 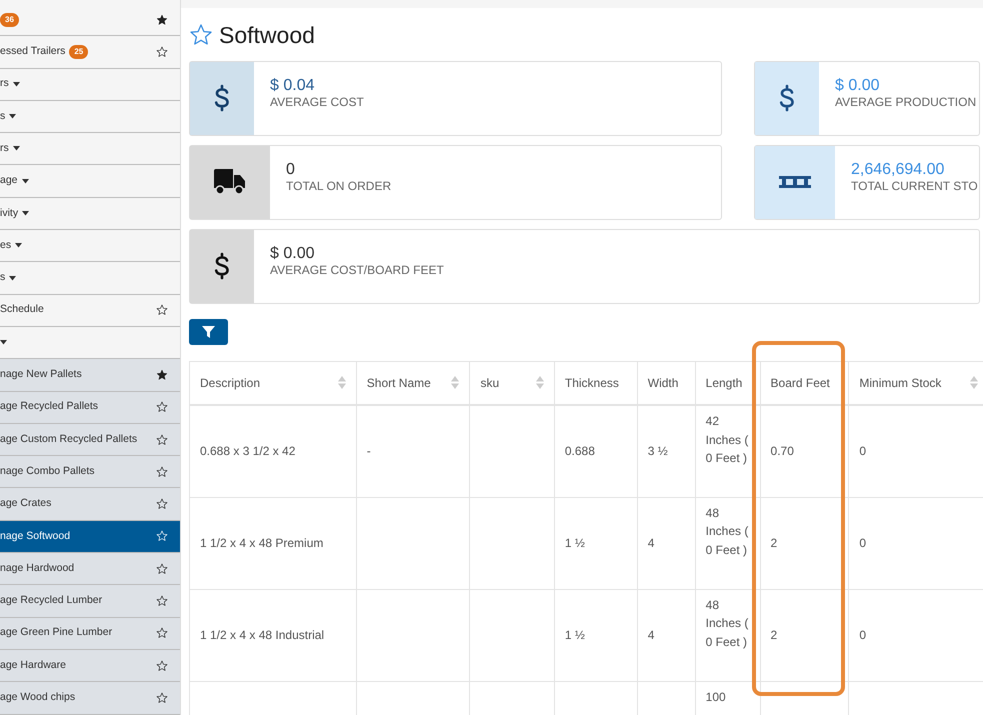 What do you see at coordinates (51, 600) in the screenshot?
I see `sidebar-label: age Recycled Lumber` at bounding box center [51, 600].